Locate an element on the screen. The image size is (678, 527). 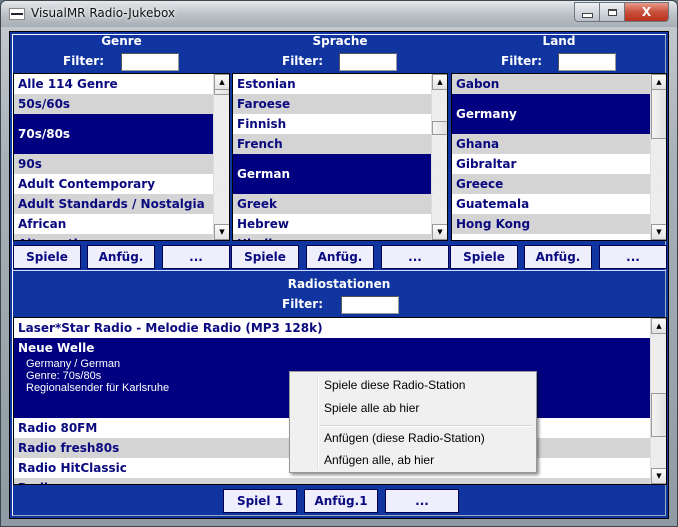
list-item: Hindi is located at coordinates (332, 237).